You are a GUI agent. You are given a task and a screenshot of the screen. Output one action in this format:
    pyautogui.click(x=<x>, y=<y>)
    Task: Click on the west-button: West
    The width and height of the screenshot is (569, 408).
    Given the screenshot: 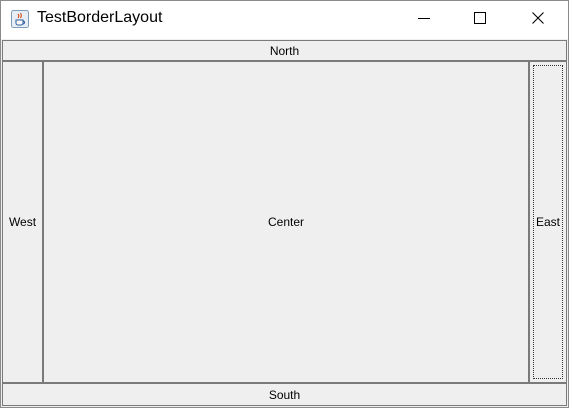 What is the action you would take?
    pyautogui.click(x=22, y=222)
    